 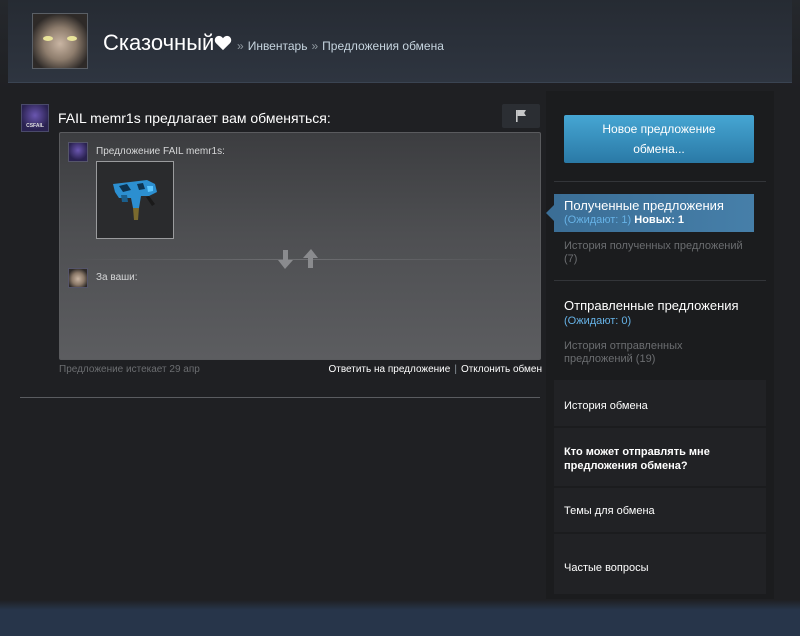 What do you see at coordinates (383, 46) in the screenshot?
I see `breadcrumb-trade-offers: Предложения обмена` at bounding box center [383, 46].